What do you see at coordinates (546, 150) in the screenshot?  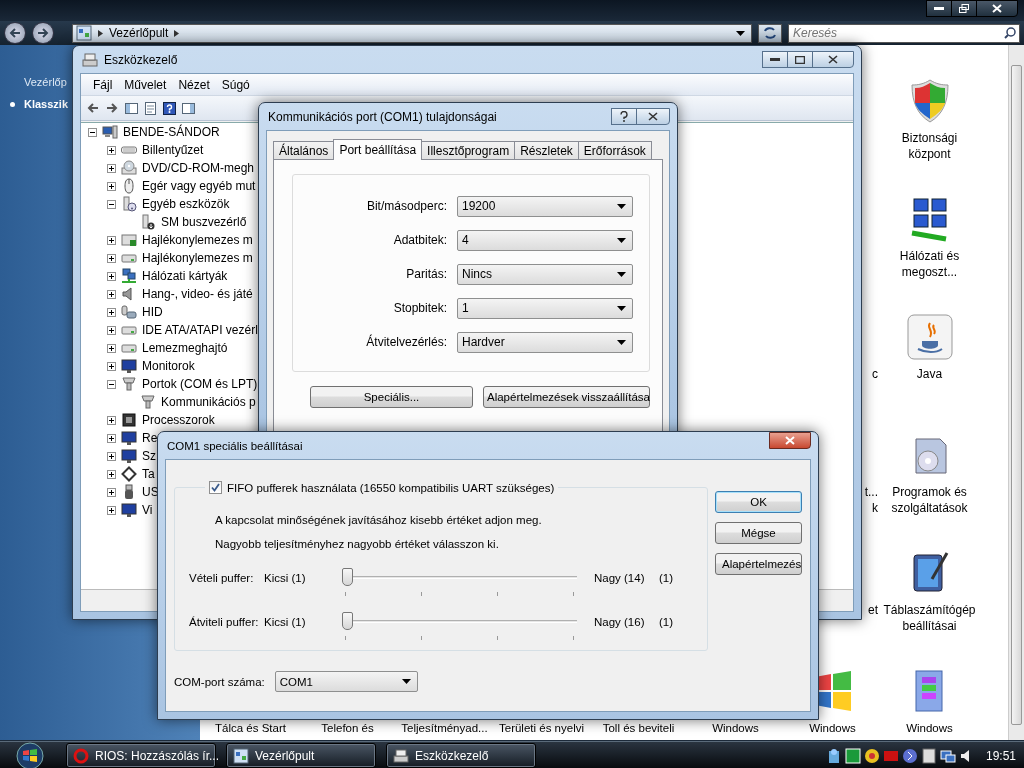 I see `tab: Részletek` at bounding box center [546, 150].